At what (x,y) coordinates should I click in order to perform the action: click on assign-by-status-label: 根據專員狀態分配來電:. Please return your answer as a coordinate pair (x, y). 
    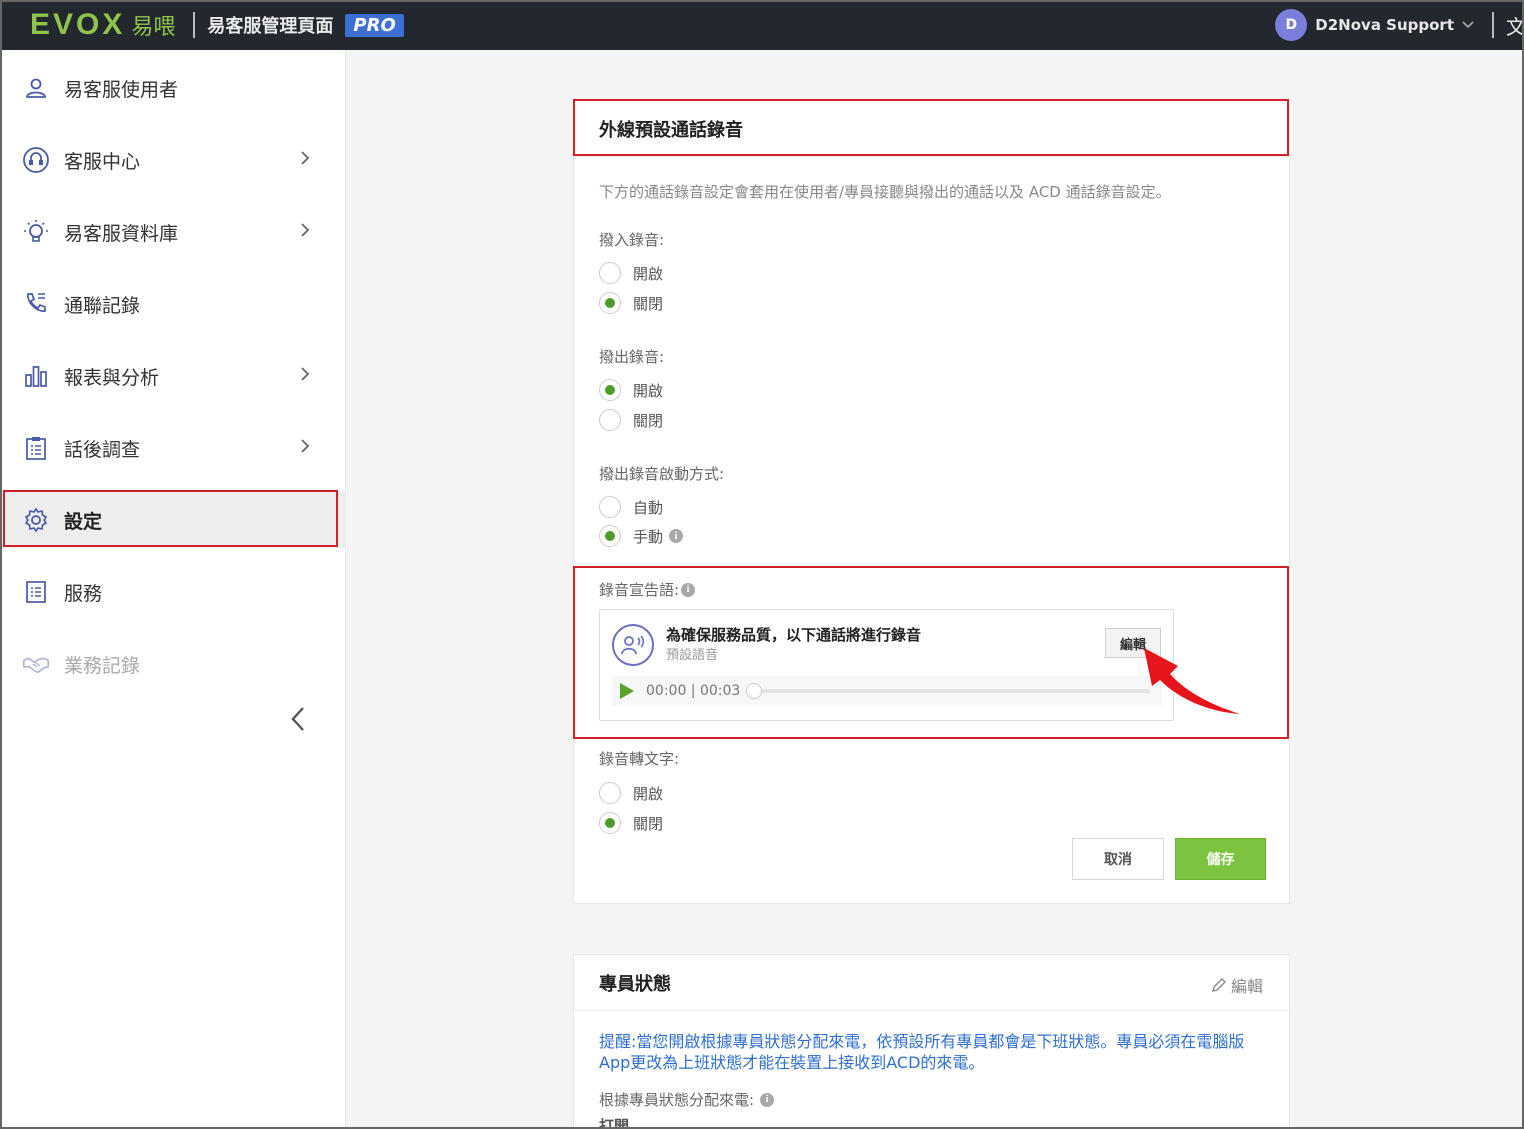
    Looking at the image, I should click on (677, 1100).